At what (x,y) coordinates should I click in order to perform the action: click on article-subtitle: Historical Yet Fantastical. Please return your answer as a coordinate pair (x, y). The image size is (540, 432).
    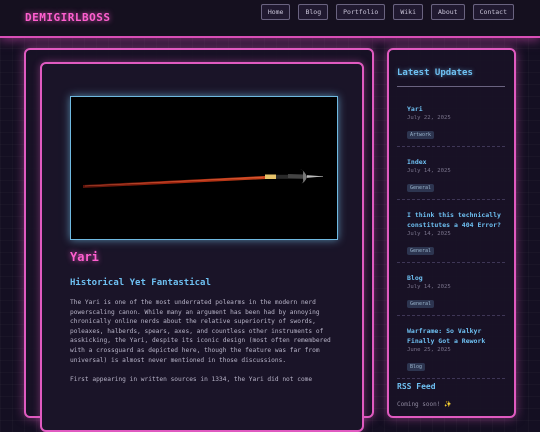
    Looking at the image, I should click on (140, 283).